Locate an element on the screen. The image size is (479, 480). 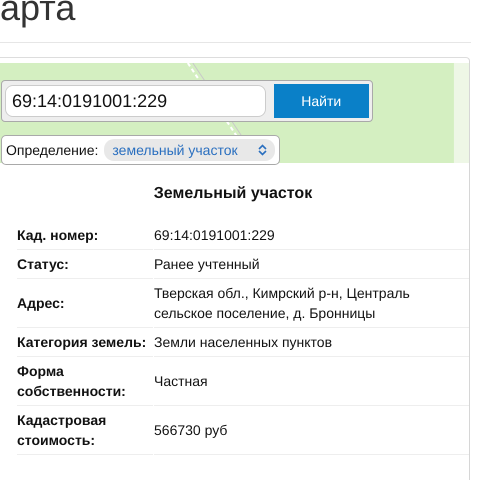
definition-label: Определение: is located at coordinates (52, 150).